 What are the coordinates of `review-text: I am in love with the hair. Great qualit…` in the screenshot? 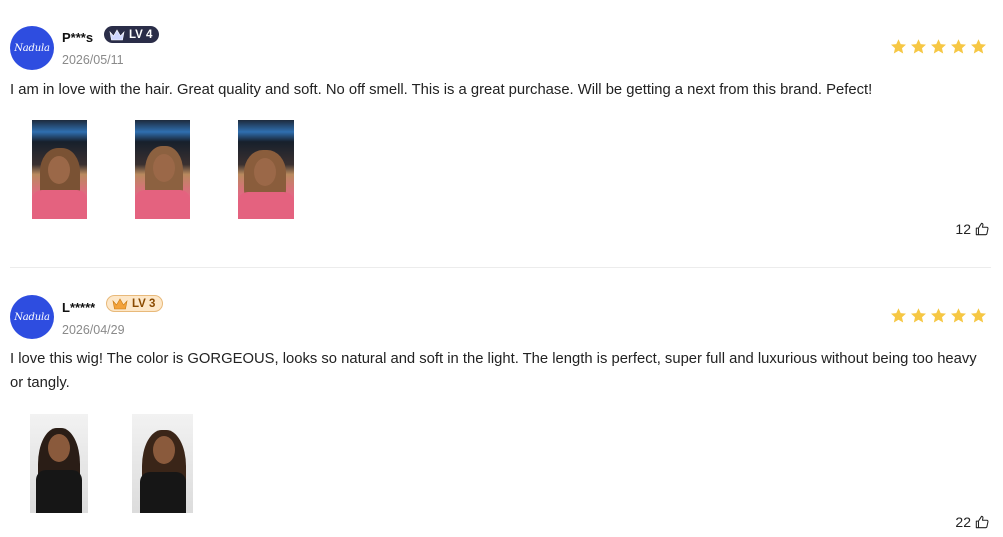 It's located at (441, 90).